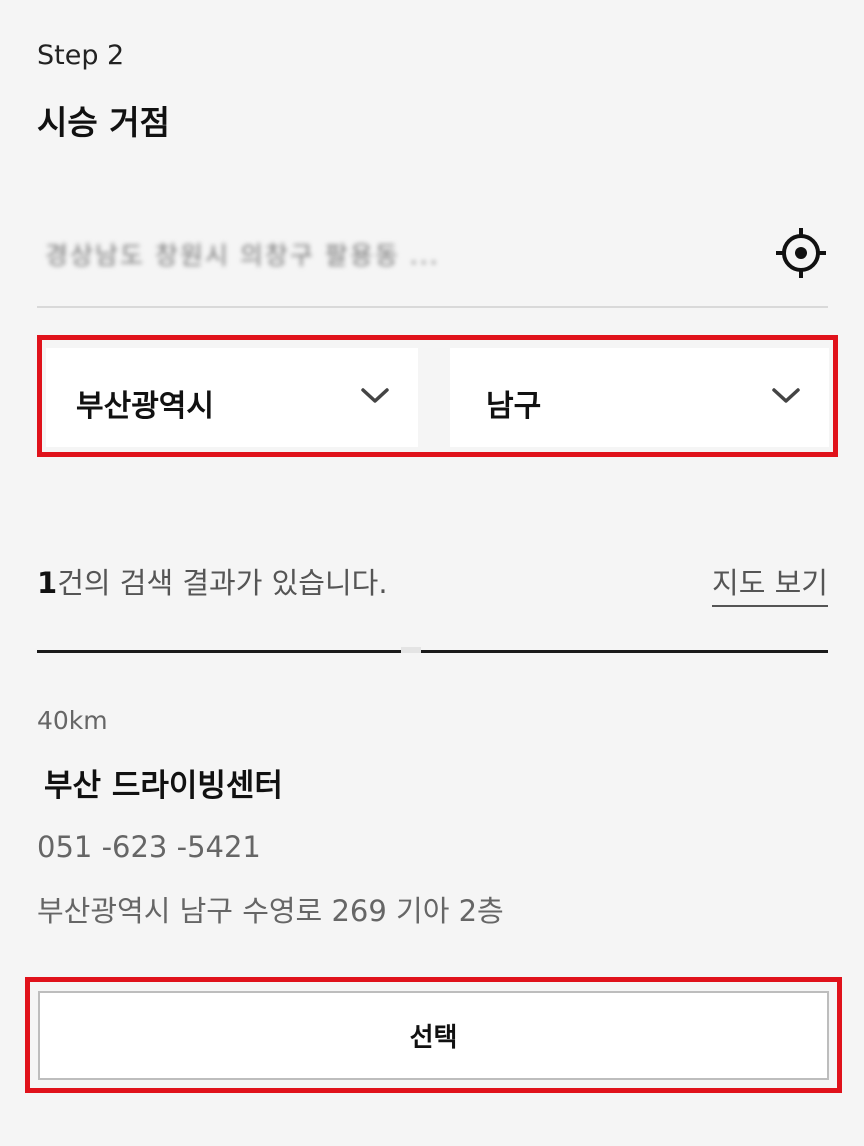 The height and width of the screenshot is (1146, 864). Describe the element at coordinates (222, 583) in the screenshot. I see `result-count-text: 건의 검색 결과가 있습니다.` at that location.